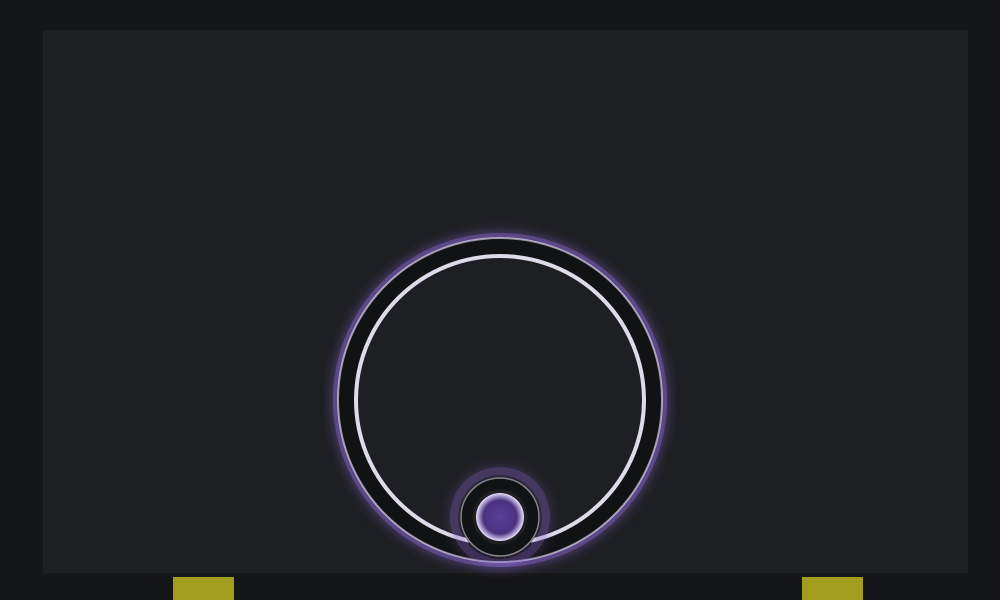 This screenshot has width=1000, height=600. I want to click on right-pad, so click(832, 588).